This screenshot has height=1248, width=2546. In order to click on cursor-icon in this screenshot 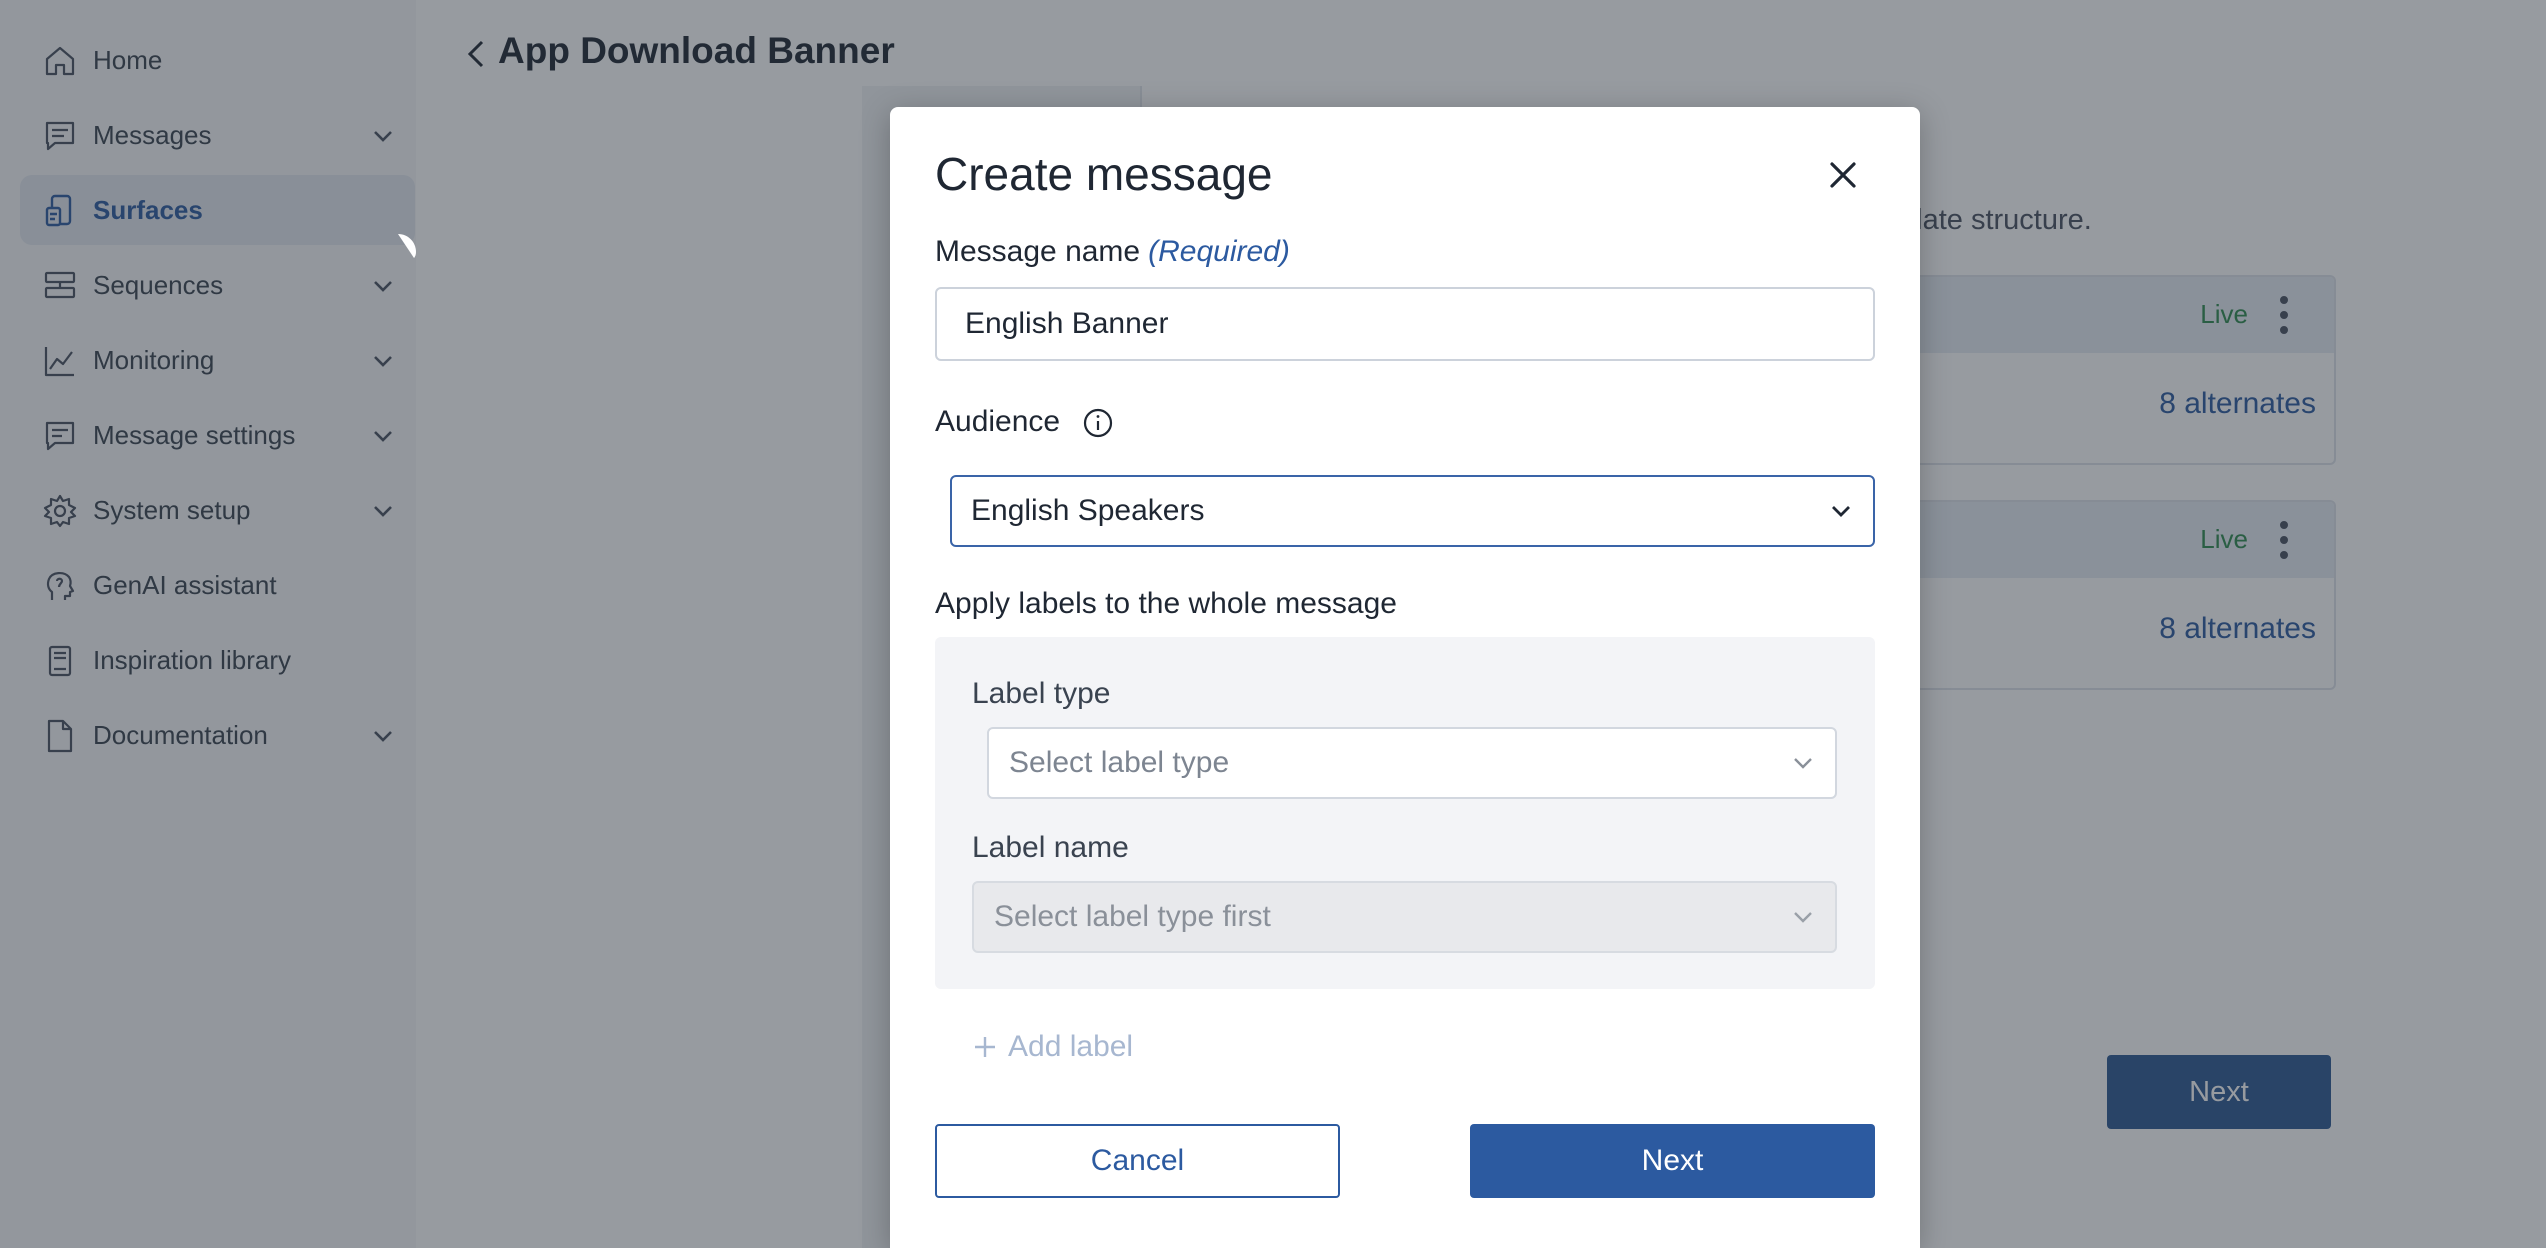, I will do `click(407, 246)`.